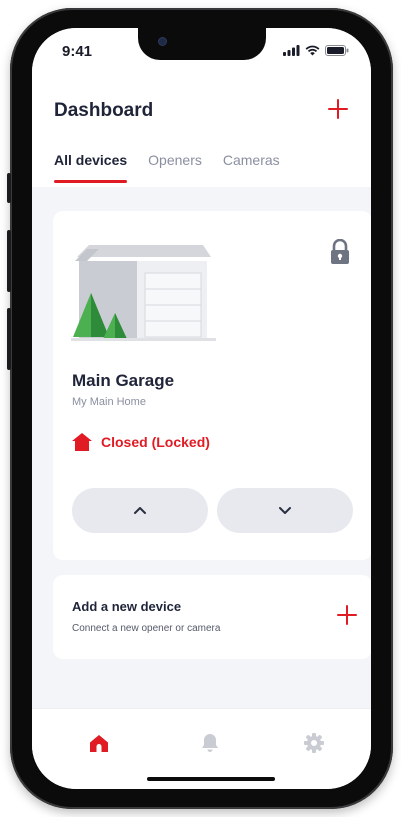 This screenshot has width=401, height=817. What do you see at coordinates (202, 44) in the screenshot?
I see `notch` at bounding box center [202, 44].